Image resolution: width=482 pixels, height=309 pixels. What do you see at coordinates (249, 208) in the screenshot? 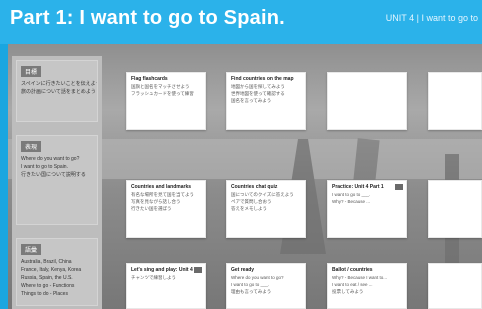
I see `card-line: 答えをメモしよう` at bounding box center [249, 208].